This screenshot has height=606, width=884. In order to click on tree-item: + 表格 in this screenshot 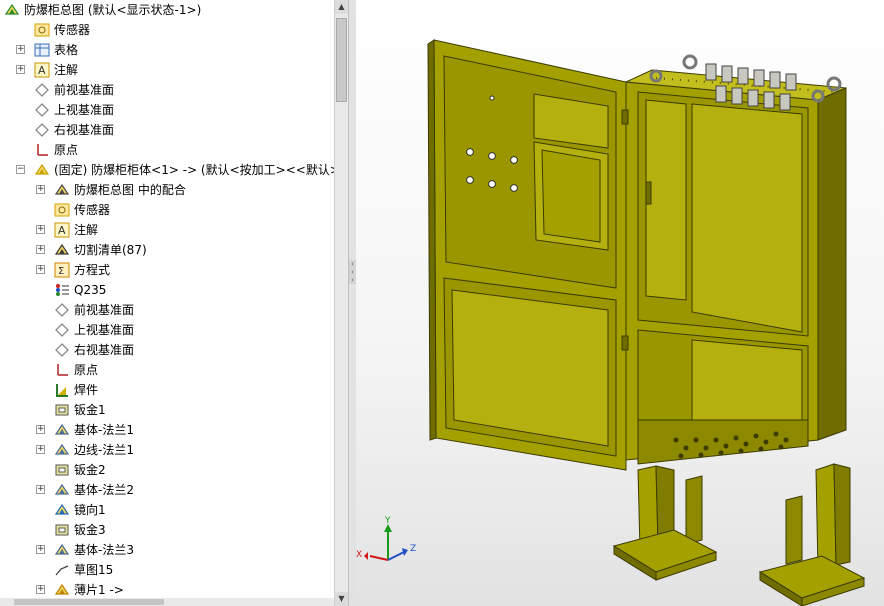, I will do `click(167, 50)`.